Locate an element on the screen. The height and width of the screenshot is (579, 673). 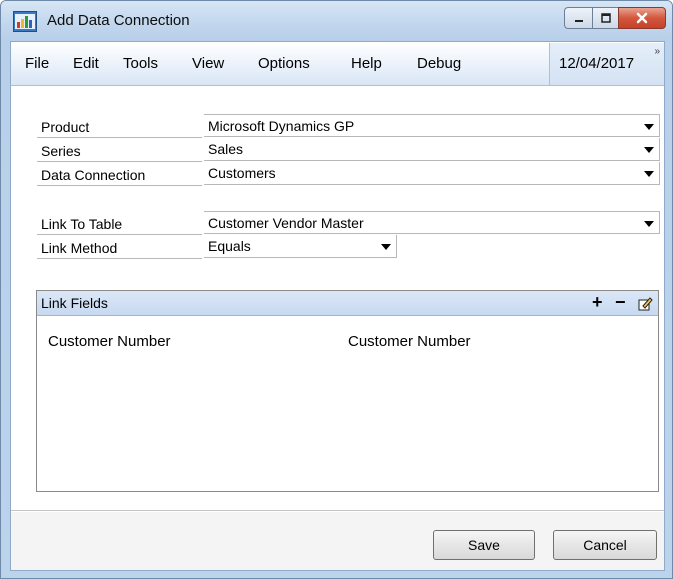
title-bar: Add Data Connection is located at coordinates (336, 21).